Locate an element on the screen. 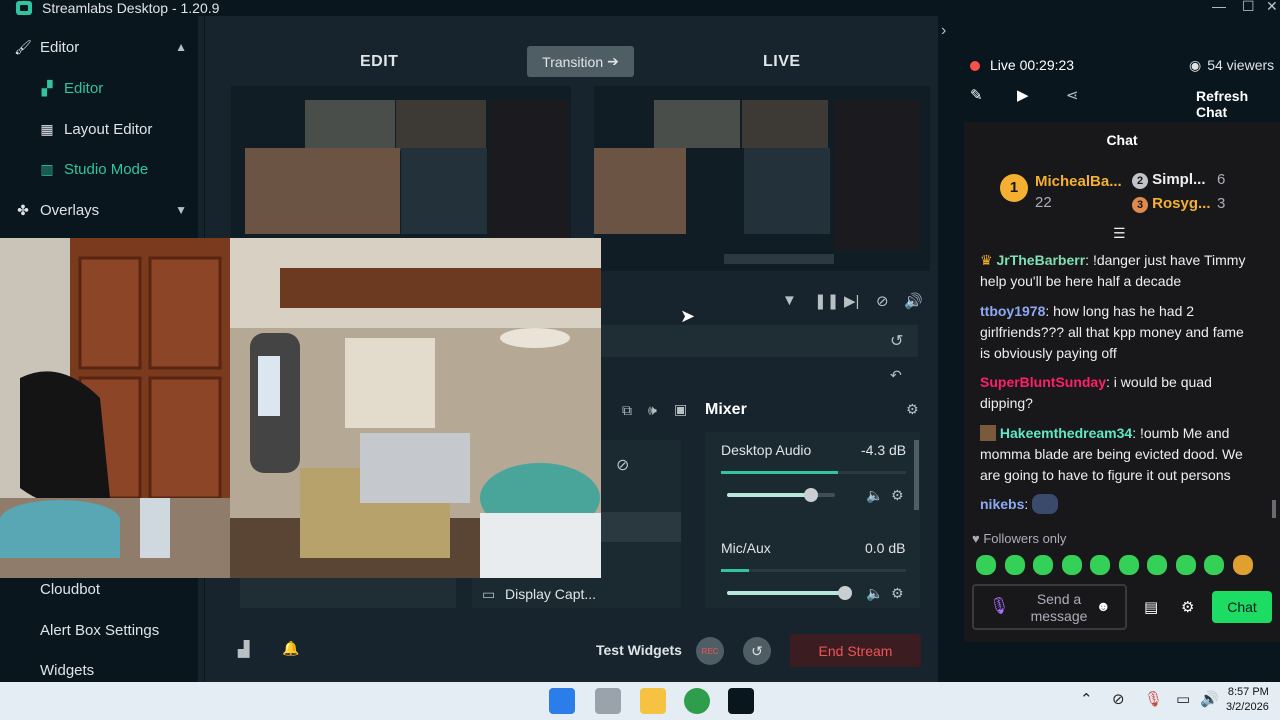 This screenshot has width=1280, height=720. skip-icon: ▶| is located at coordinates (851, 301).